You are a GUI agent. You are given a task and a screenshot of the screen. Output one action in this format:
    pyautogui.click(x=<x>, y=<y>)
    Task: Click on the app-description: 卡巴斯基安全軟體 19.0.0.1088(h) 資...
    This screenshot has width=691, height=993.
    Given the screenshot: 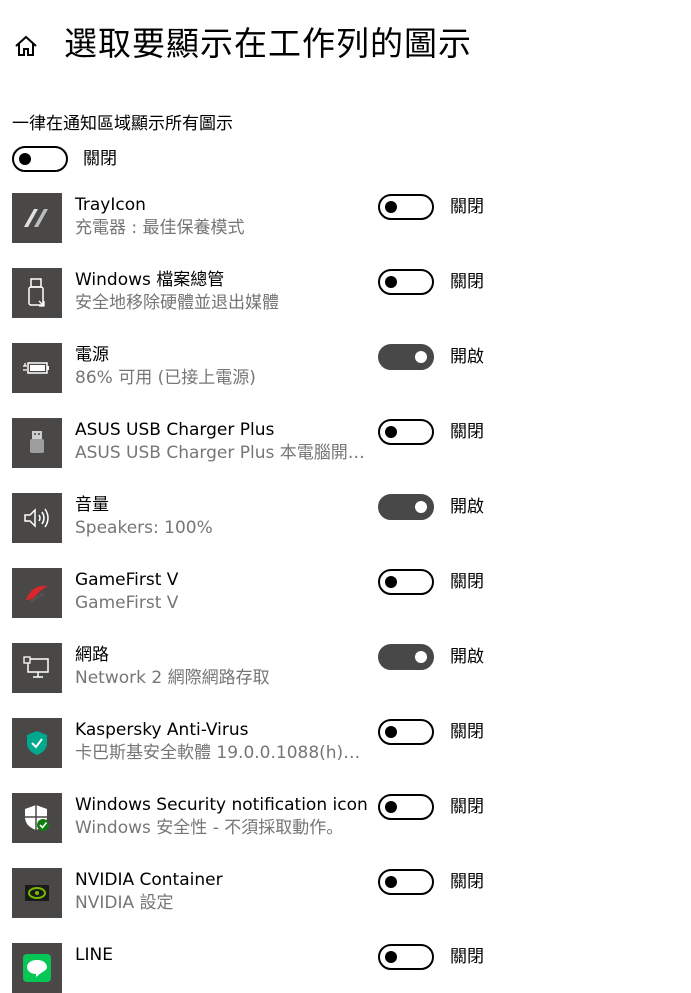 What is the action you would take?
    pyautogui.click(x=220, y=753)
    